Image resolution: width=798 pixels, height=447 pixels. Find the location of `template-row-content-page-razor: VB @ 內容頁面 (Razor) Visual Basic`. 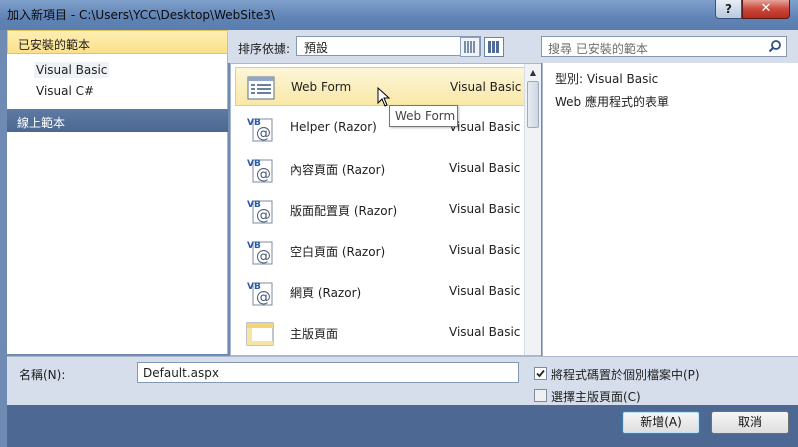

template-row-content-page-razor: VB @ 內容頁面 (Razor) Visual Basic is located at coordinates (380, 168).